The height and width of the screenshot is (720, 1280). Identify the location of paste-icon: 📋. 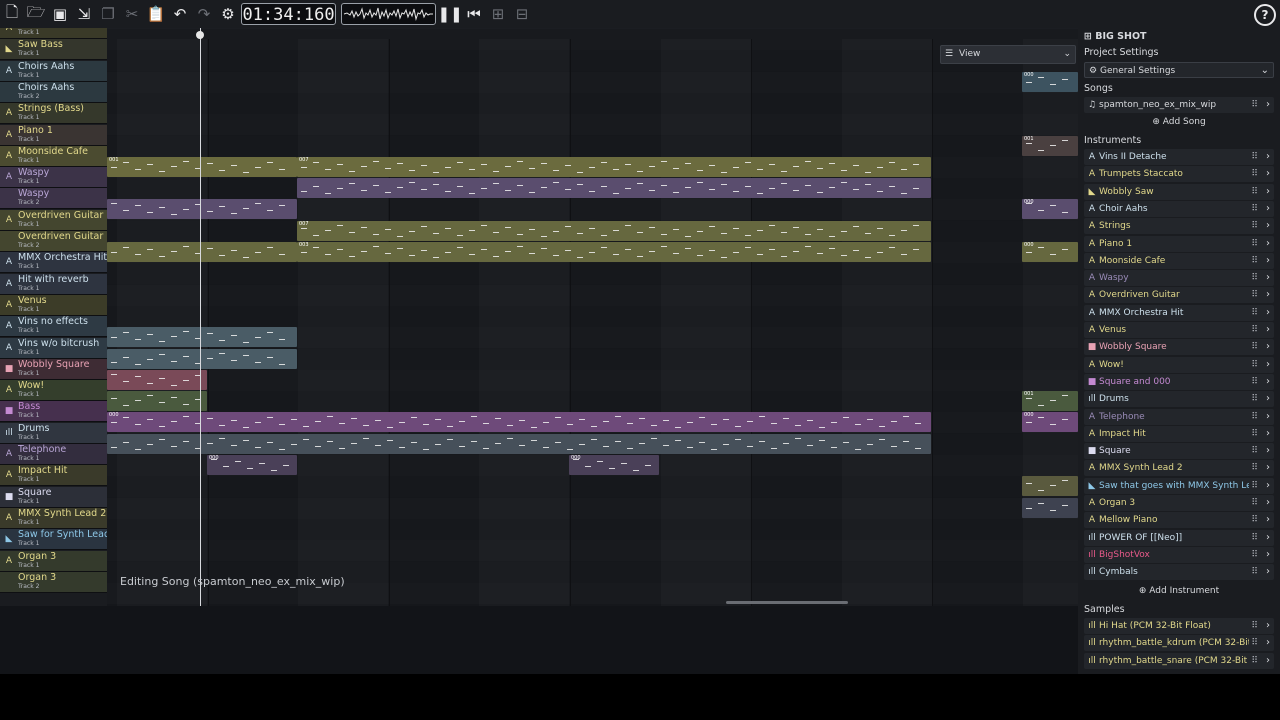
(156, 14).